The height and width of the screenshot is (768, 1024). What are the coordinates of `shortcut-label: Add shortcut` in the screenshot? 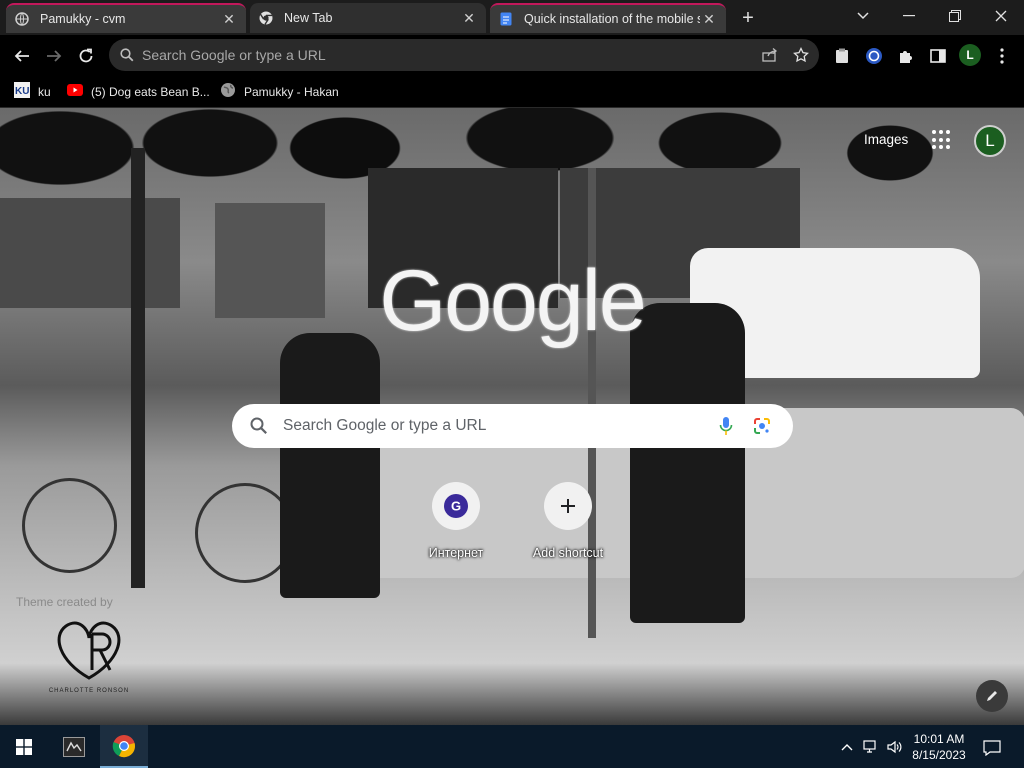 It's located at (568, 553).